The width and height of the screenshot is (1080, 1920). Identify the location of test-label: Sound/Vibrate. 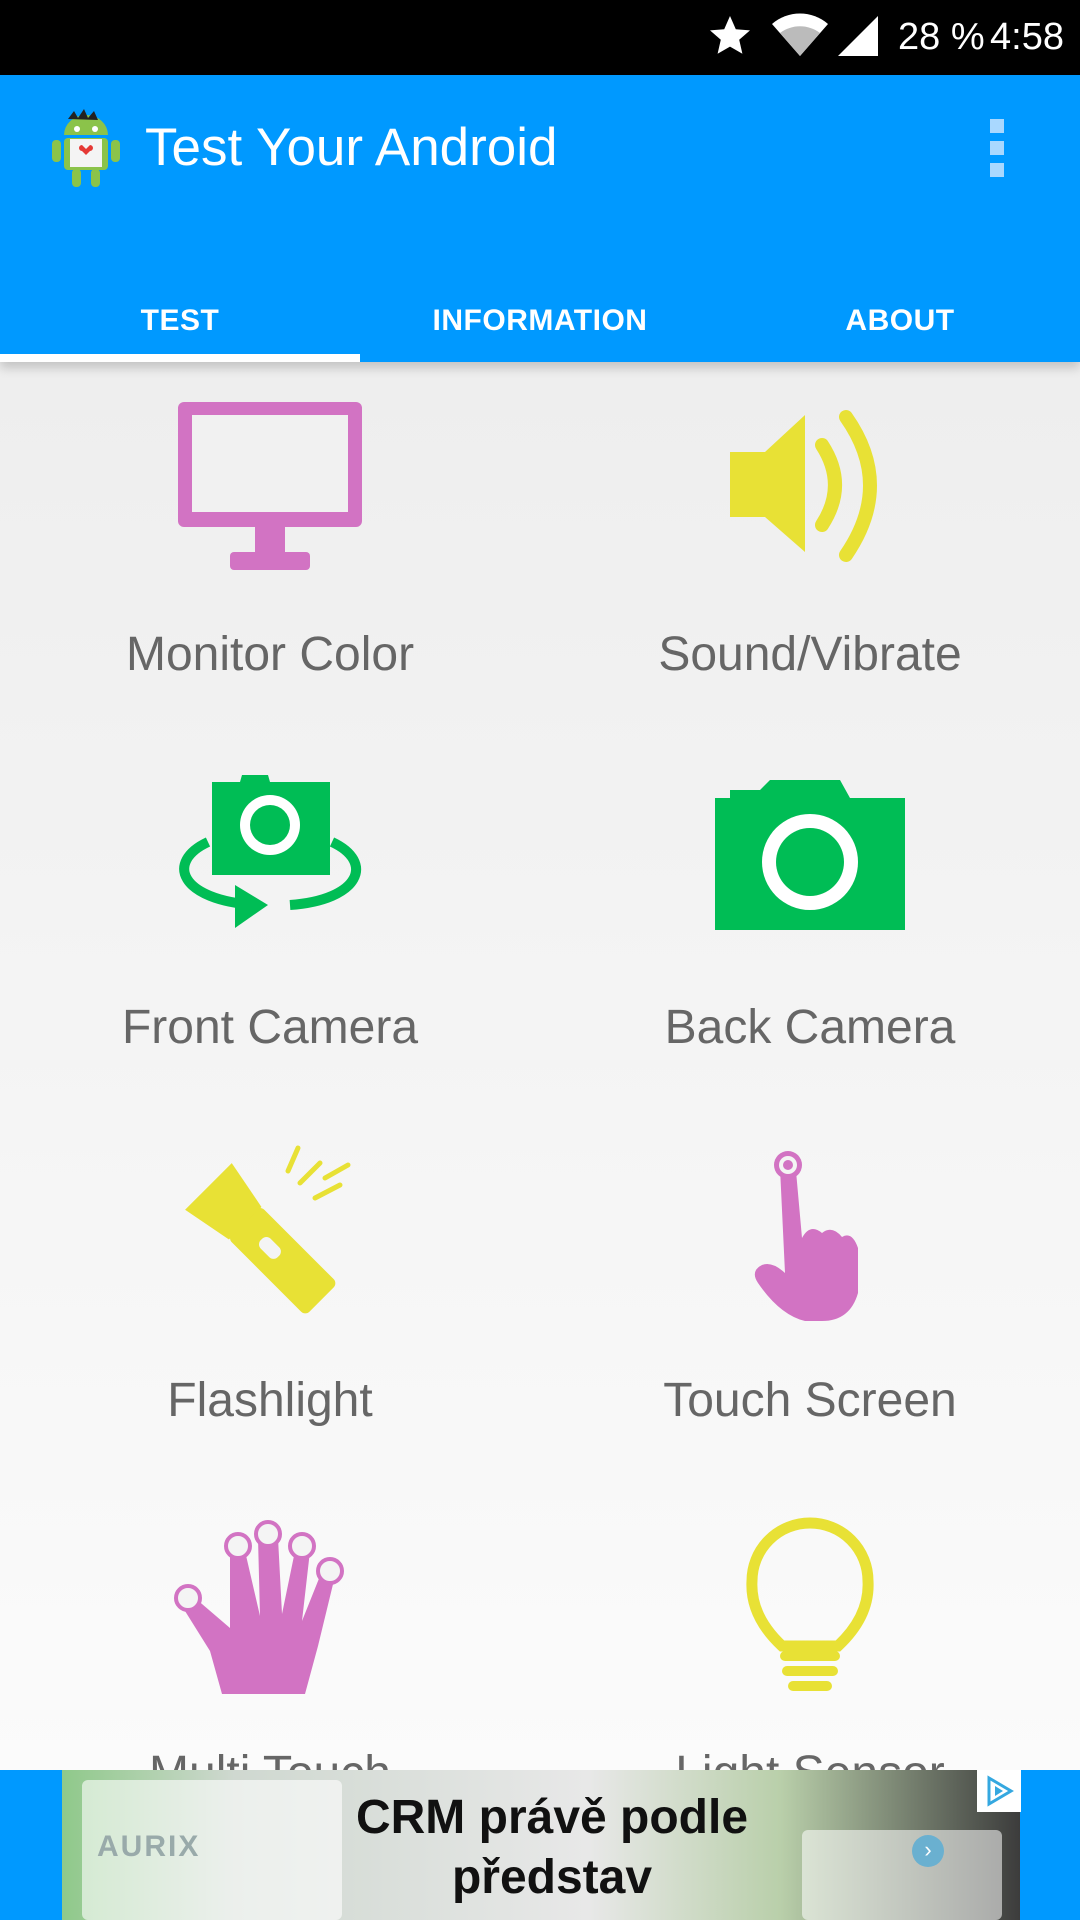
(810, 654).